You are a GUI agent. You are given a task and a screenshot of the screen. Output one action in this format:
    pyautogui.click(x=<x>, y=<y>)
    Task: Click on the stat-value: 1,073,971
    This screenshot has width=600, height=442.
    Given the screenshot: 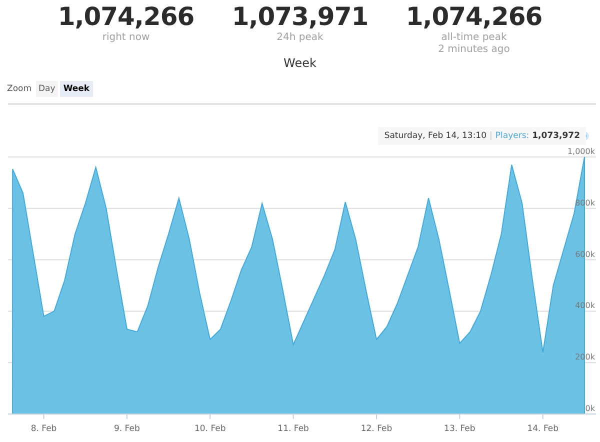 What is the action you would take?
    pyautogui.click(x=300, y=17)
    